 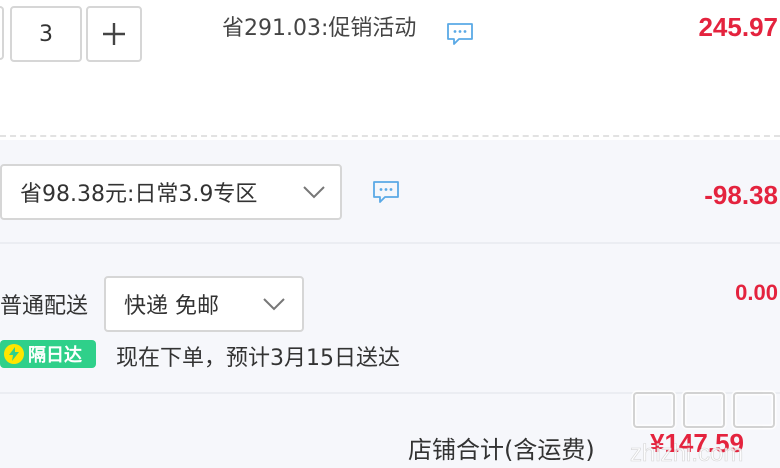 What do you see at coordinates (756, 292) in the screenshot?
I see `shipping-fee: 0.00` at bounding box center [756, 292].